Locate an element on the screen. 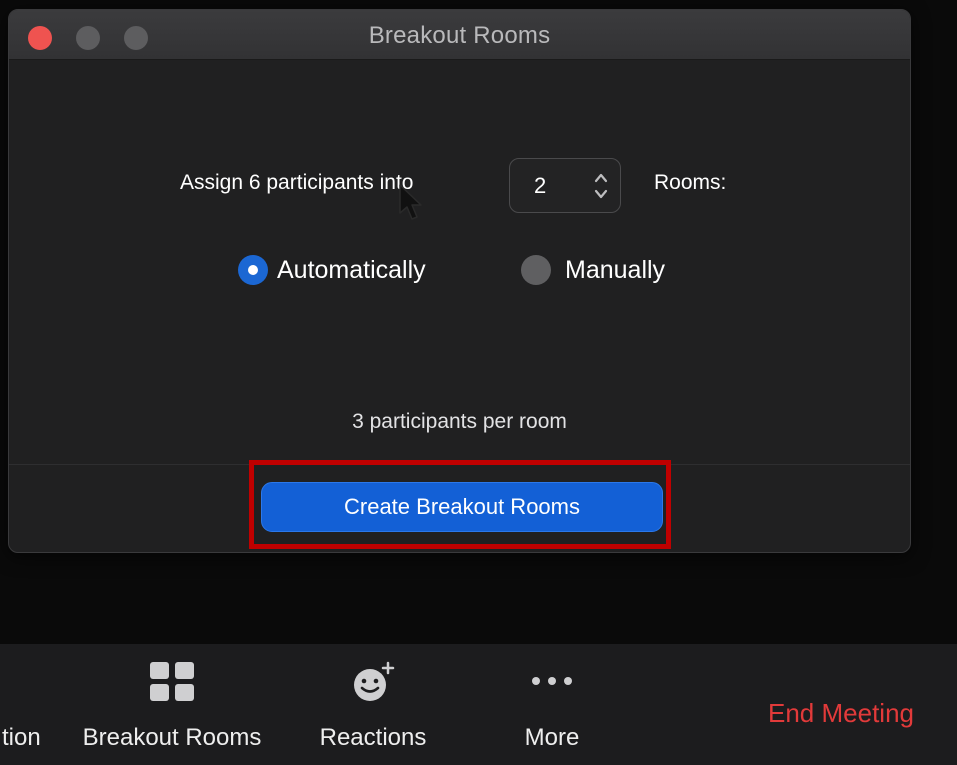 This screenshot has height=765, width=957. toolbar-more-label: More is located at coordinates (552, 737).